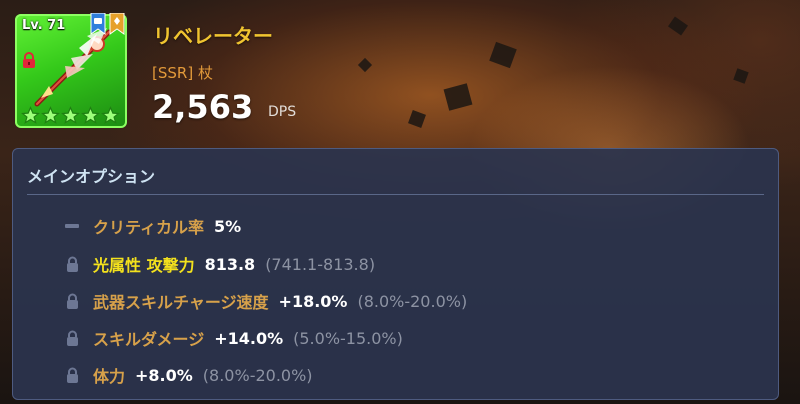 This screenshot has width=800, height=404. Describe the element at coordinates (72, 226) in the screenshot. I see `dash-icon` at that location.